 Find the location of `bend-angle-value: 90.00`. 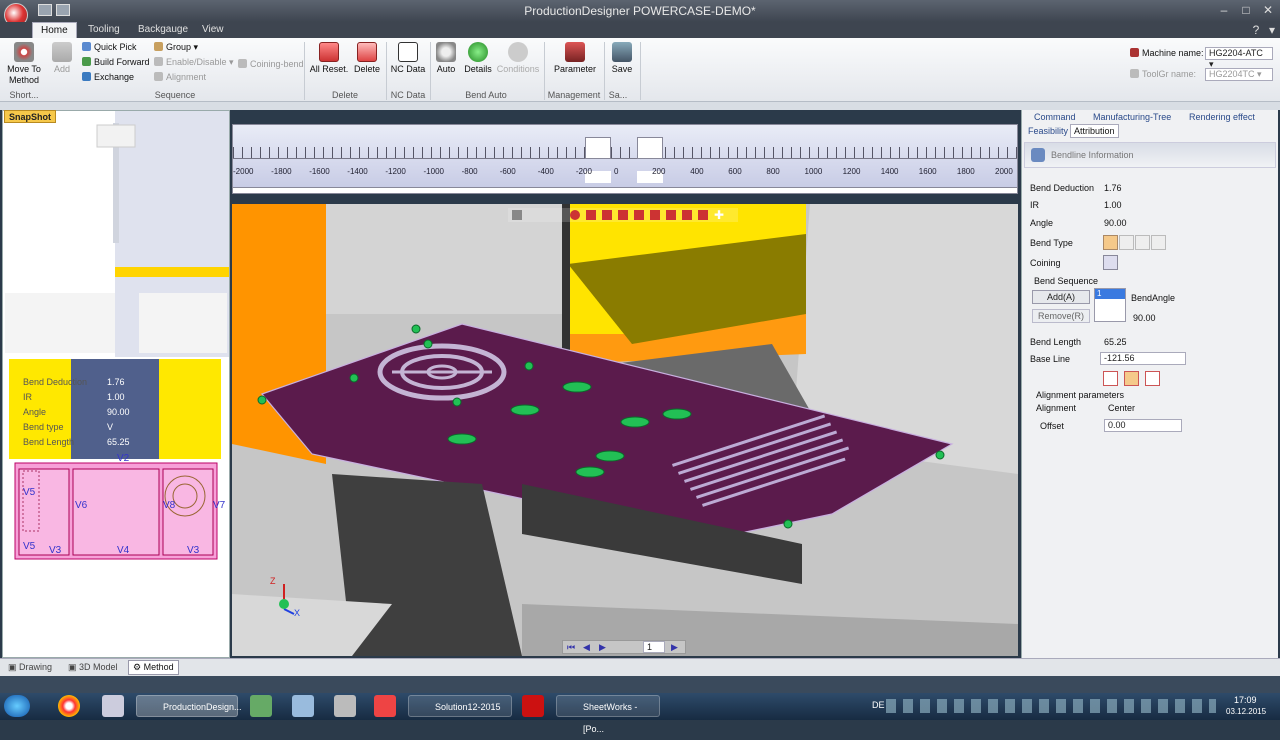

bend-angle-value: 90.00 is located at coordinates (1144, 318).